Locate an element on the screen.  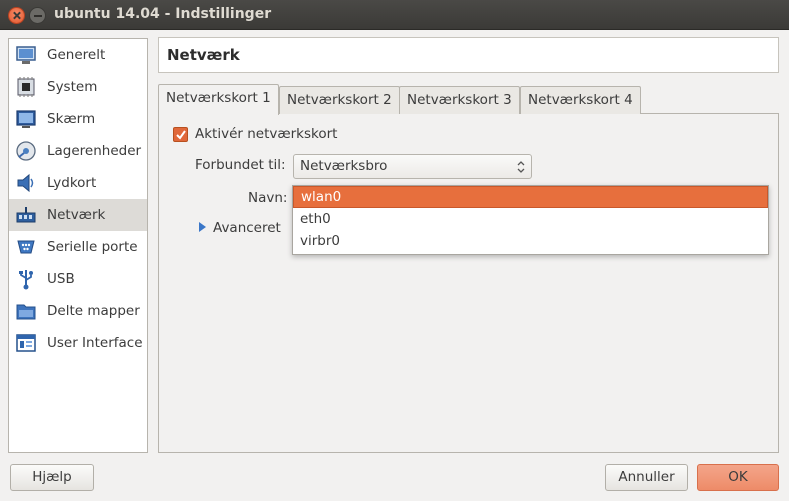
sidebar-item-usb: USB is located at coordinates (78, 279).